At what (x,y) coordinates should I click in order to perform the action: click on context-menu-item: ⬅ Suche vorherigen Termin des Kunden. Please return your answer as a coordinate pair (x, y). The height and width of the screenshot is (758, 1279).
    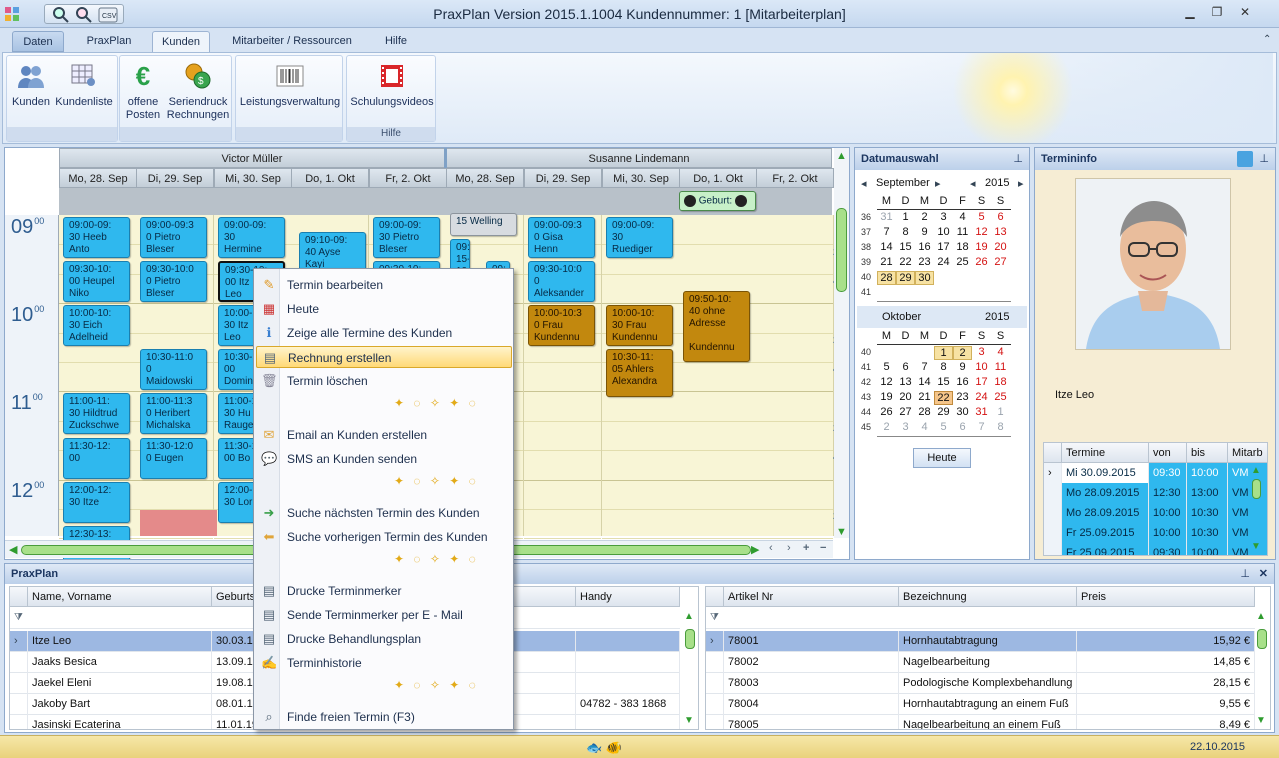
    Looking at the image, I should click on (384, 537).